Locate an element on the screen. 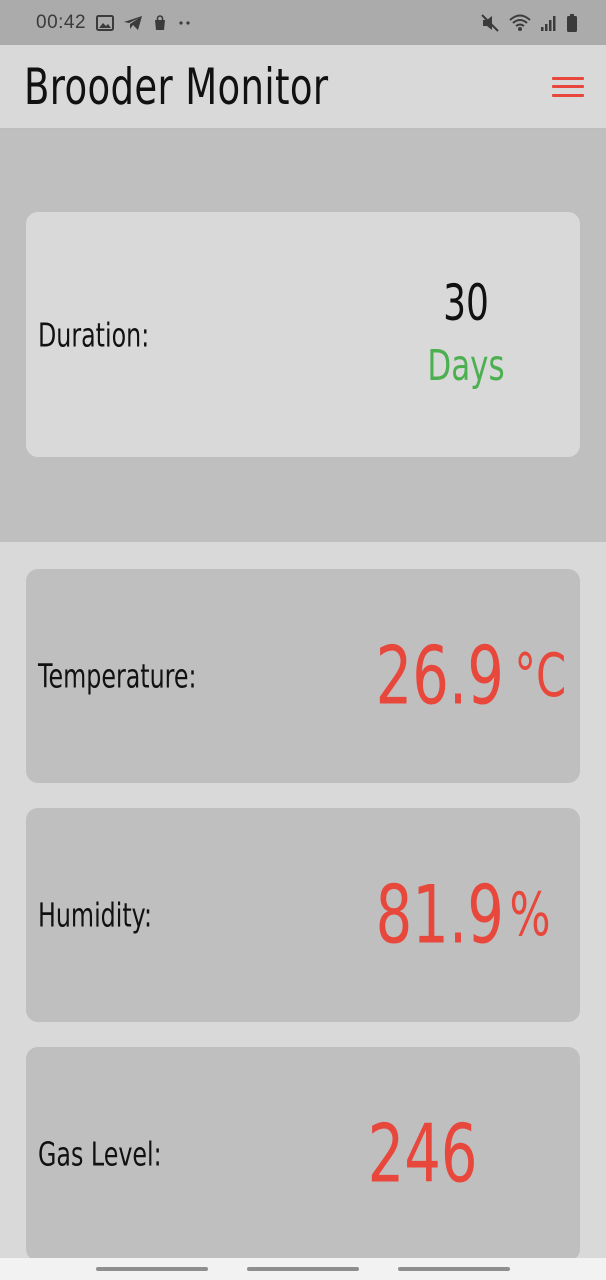 Image resolution: width=606 pixels, height=1280 pixels. mute-icon is located at coordinates (490, 23).